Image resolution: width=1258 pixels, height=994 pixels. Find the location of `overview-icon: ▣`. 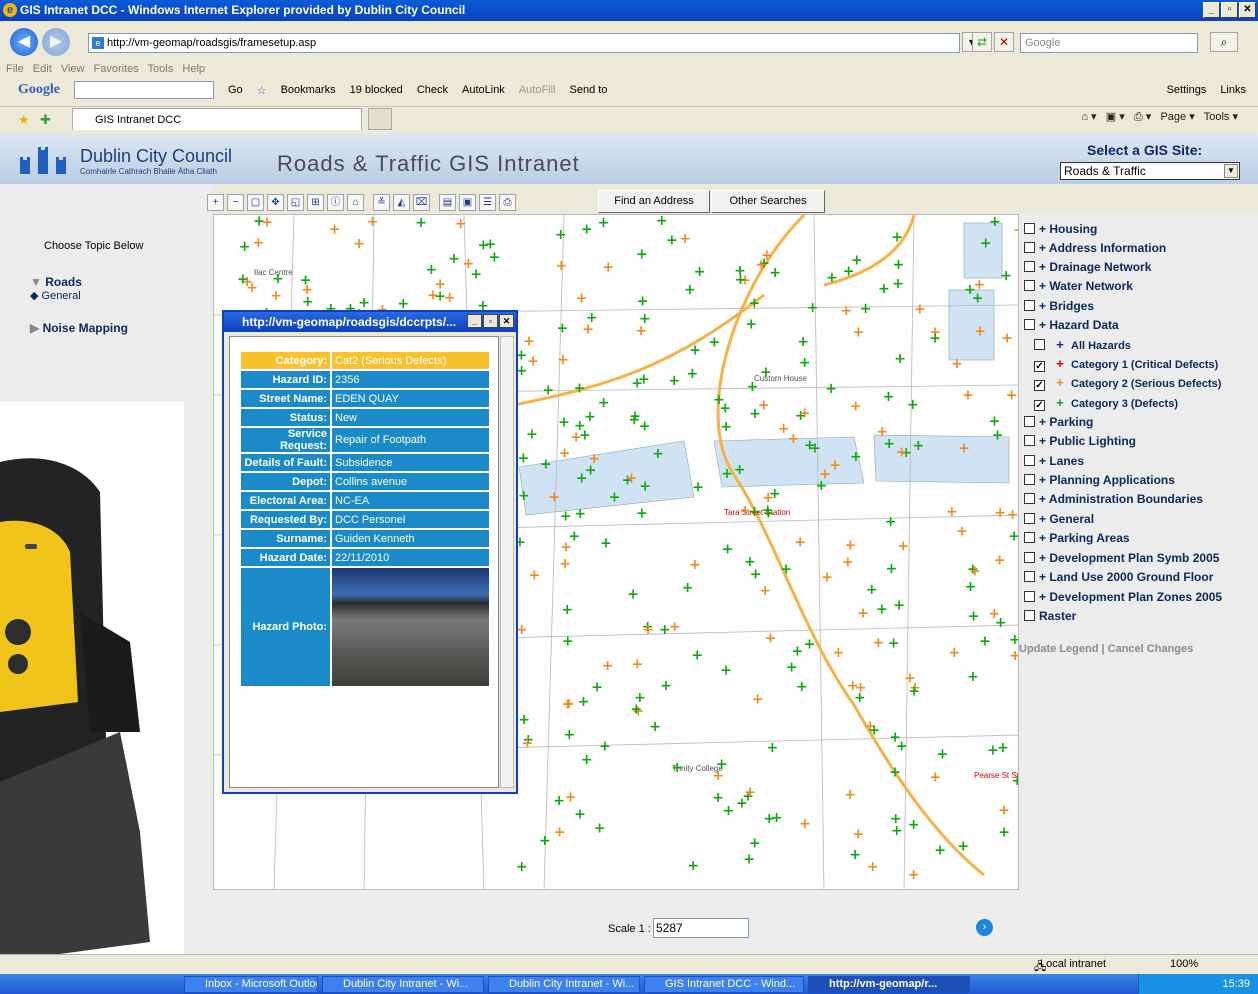

overview-icon: ▣ is located at coordinates (467, 202).